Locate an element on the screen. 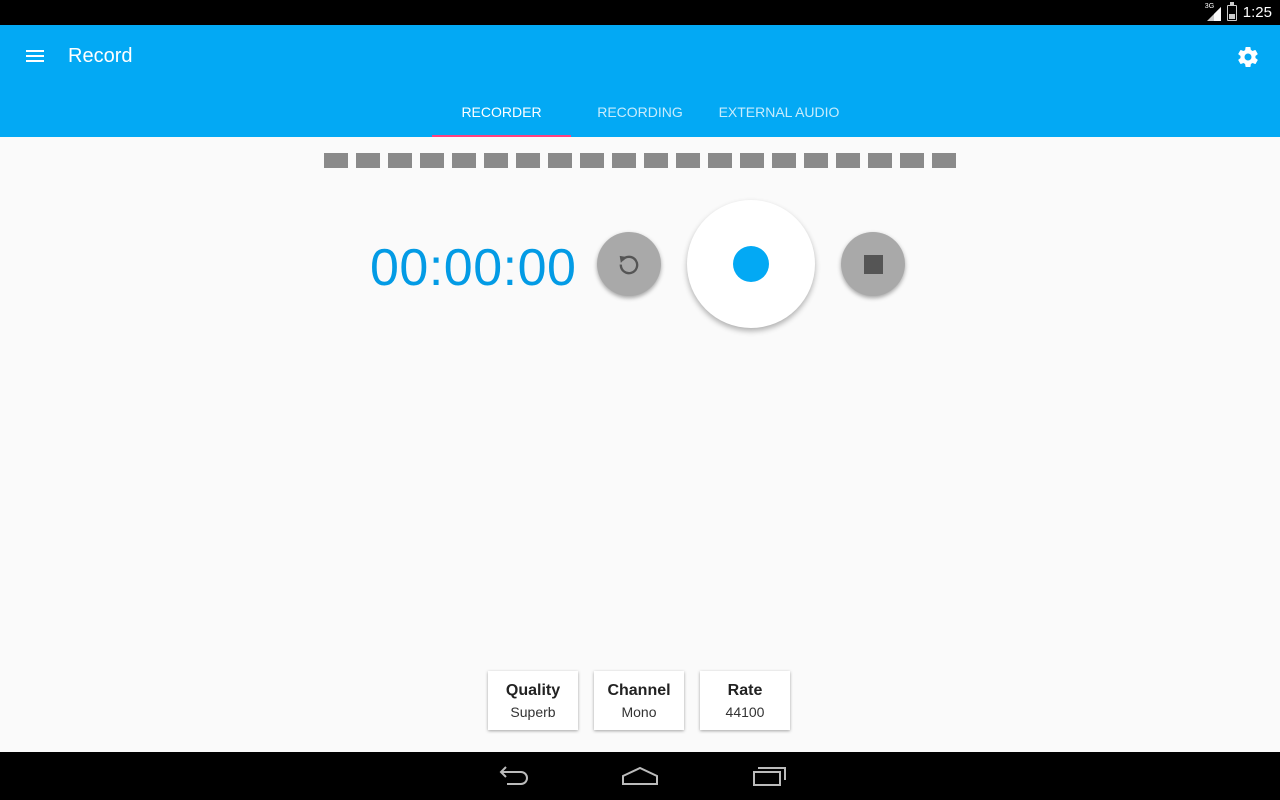 The height and width of the screenshot is (800, 1280). channel-label: Channel is located at coordinates (639, 690).